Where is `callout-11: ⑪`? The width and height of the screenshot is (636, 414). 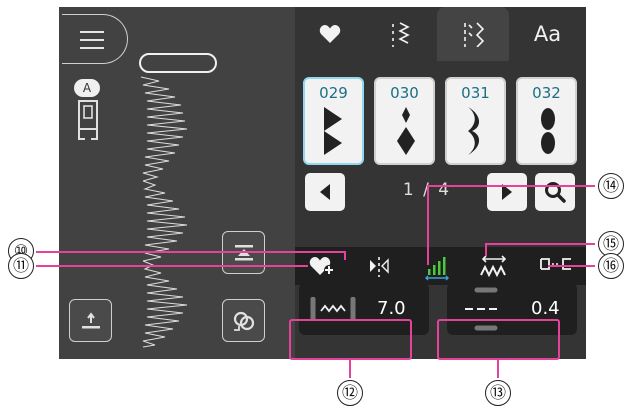 callout-11: ⑪ is located at coordinates (21, 266).